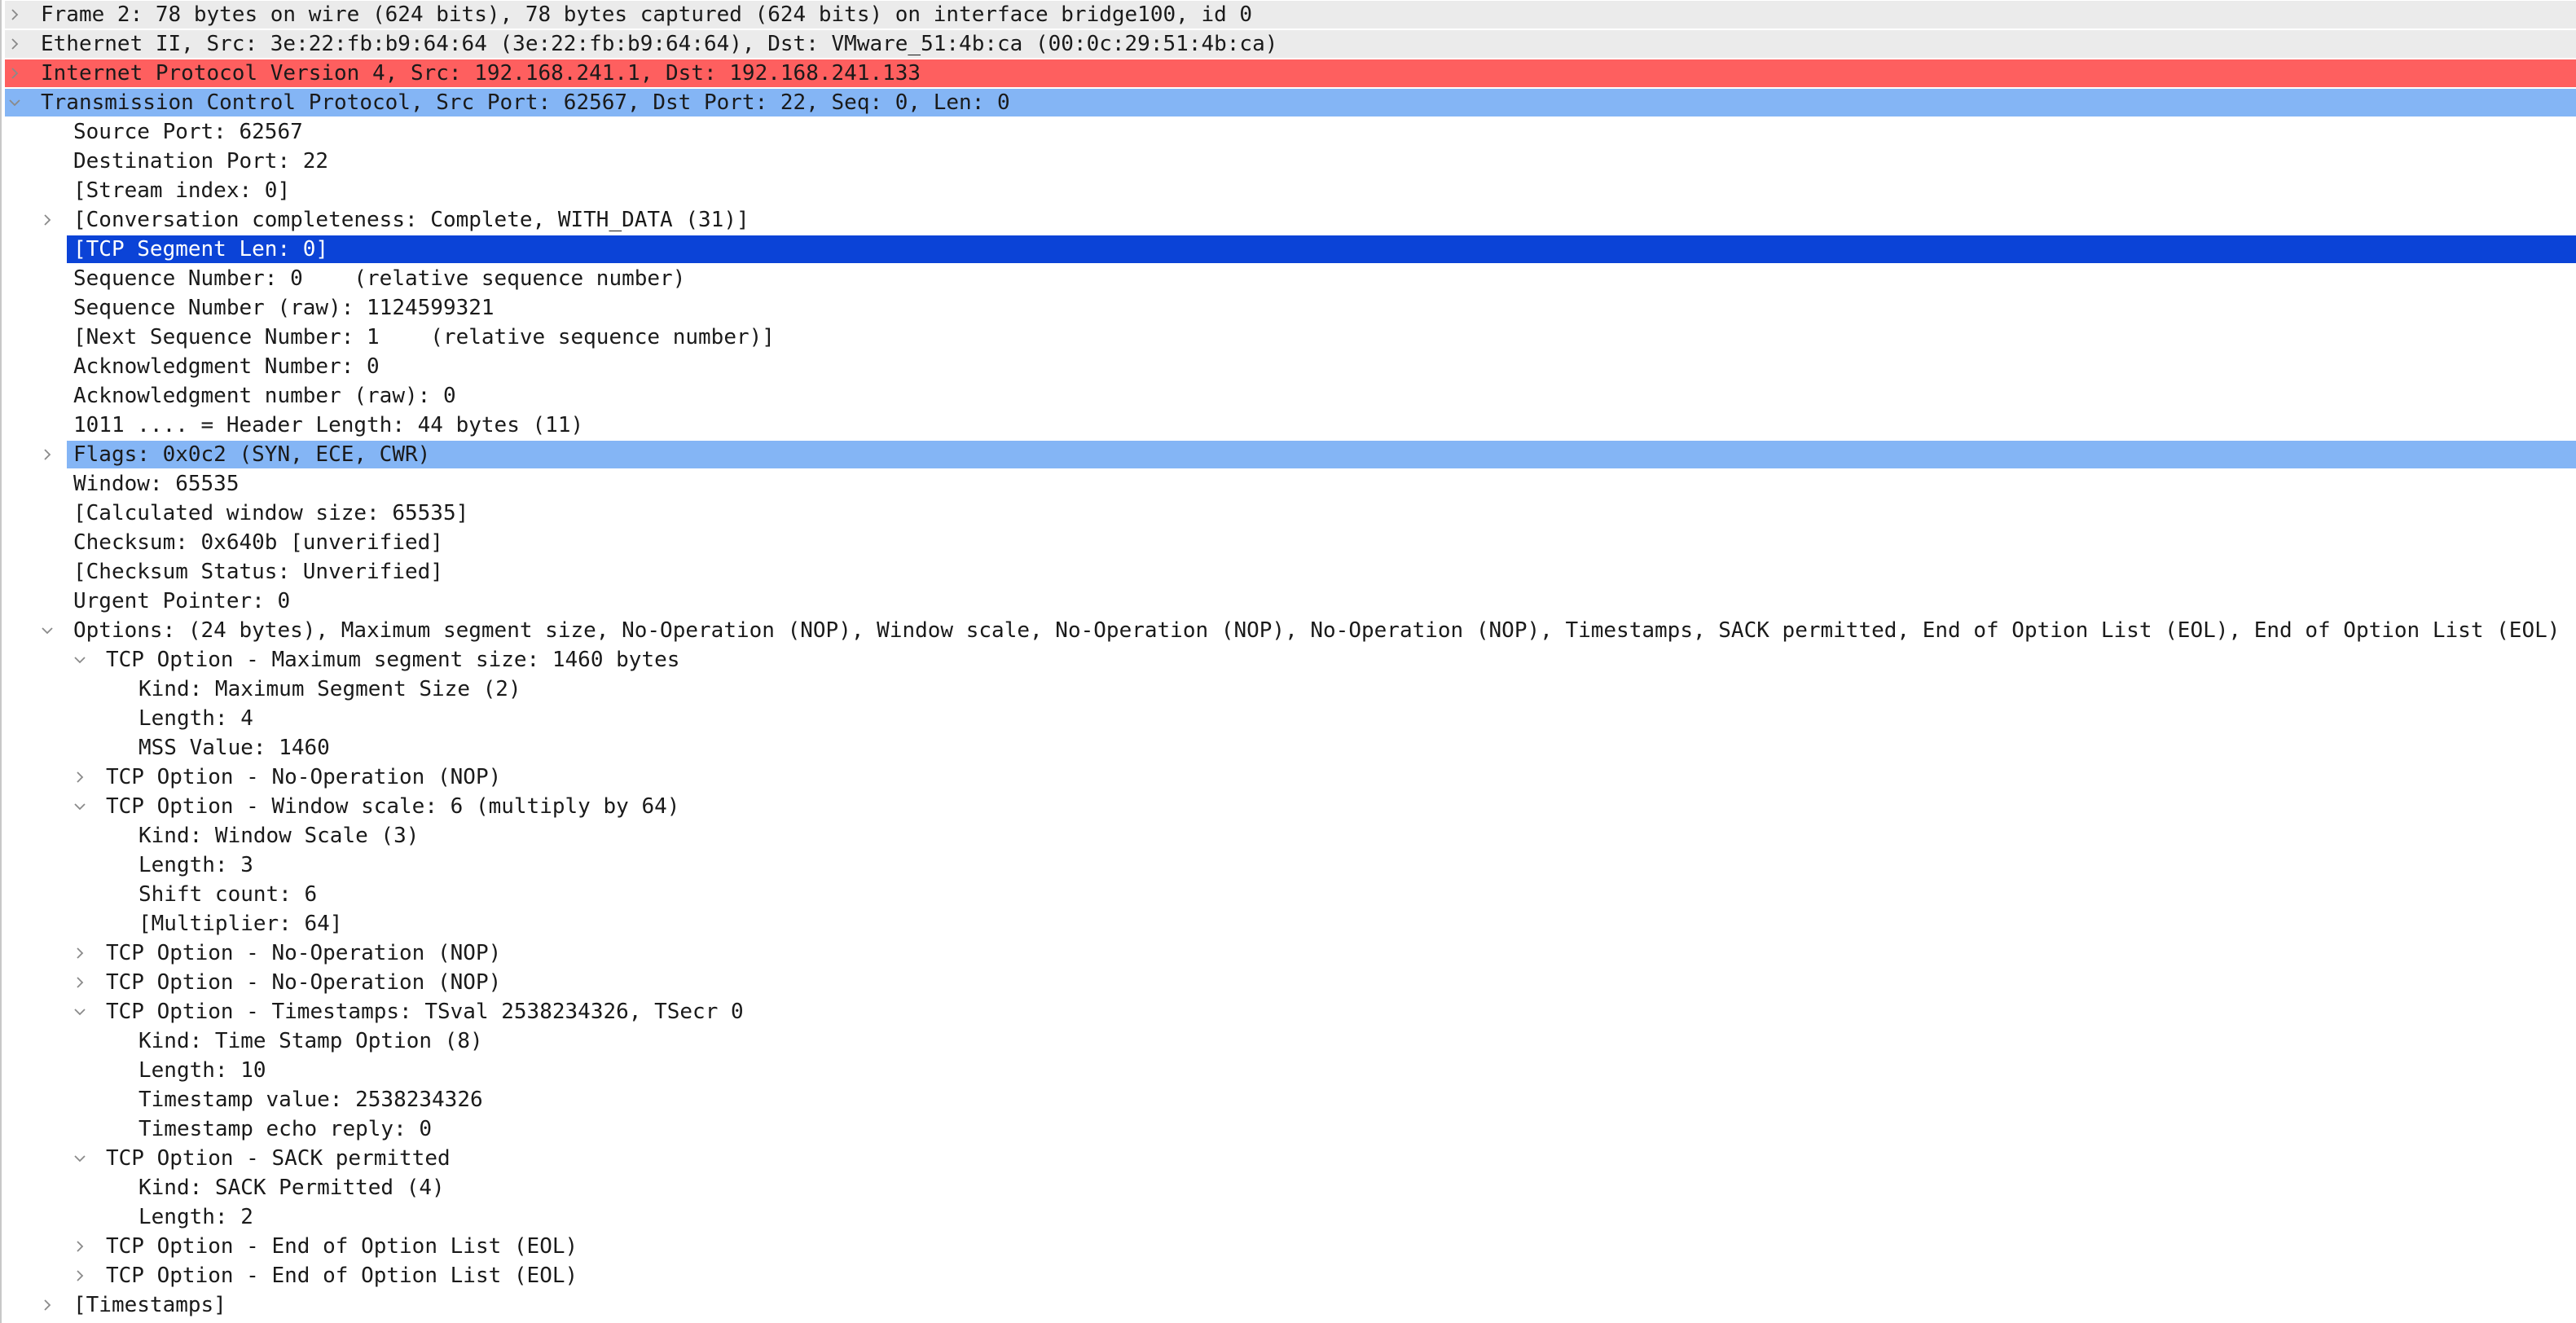 Image resolution: width=2576 pixels, height=1323 pixels. I want to click on tree-row-label: Length: 3, so click(195, 865).